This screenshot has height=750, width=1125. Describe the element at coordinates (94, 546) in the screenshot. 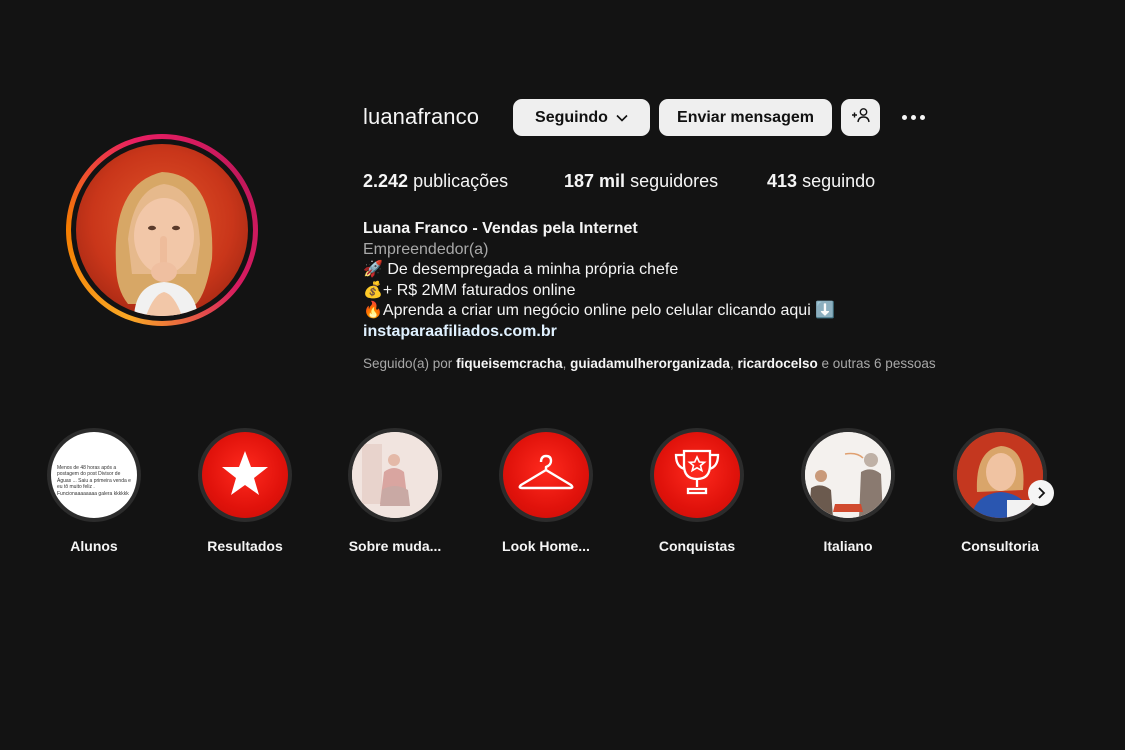

I see `highlight-label: Alunos` at that location.